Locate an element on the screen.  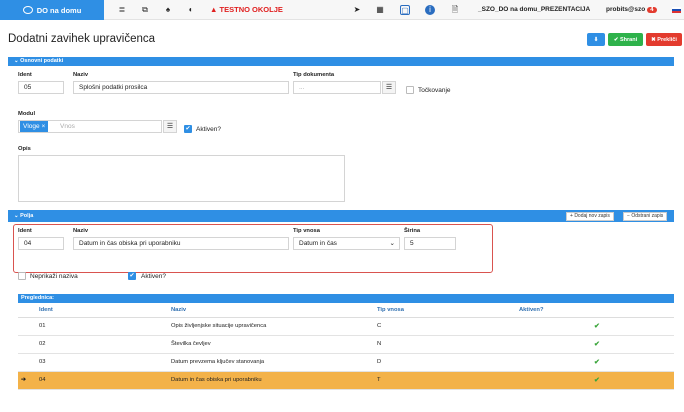
column-header-type: Tip vnosa is located at coordinates (445, 310).